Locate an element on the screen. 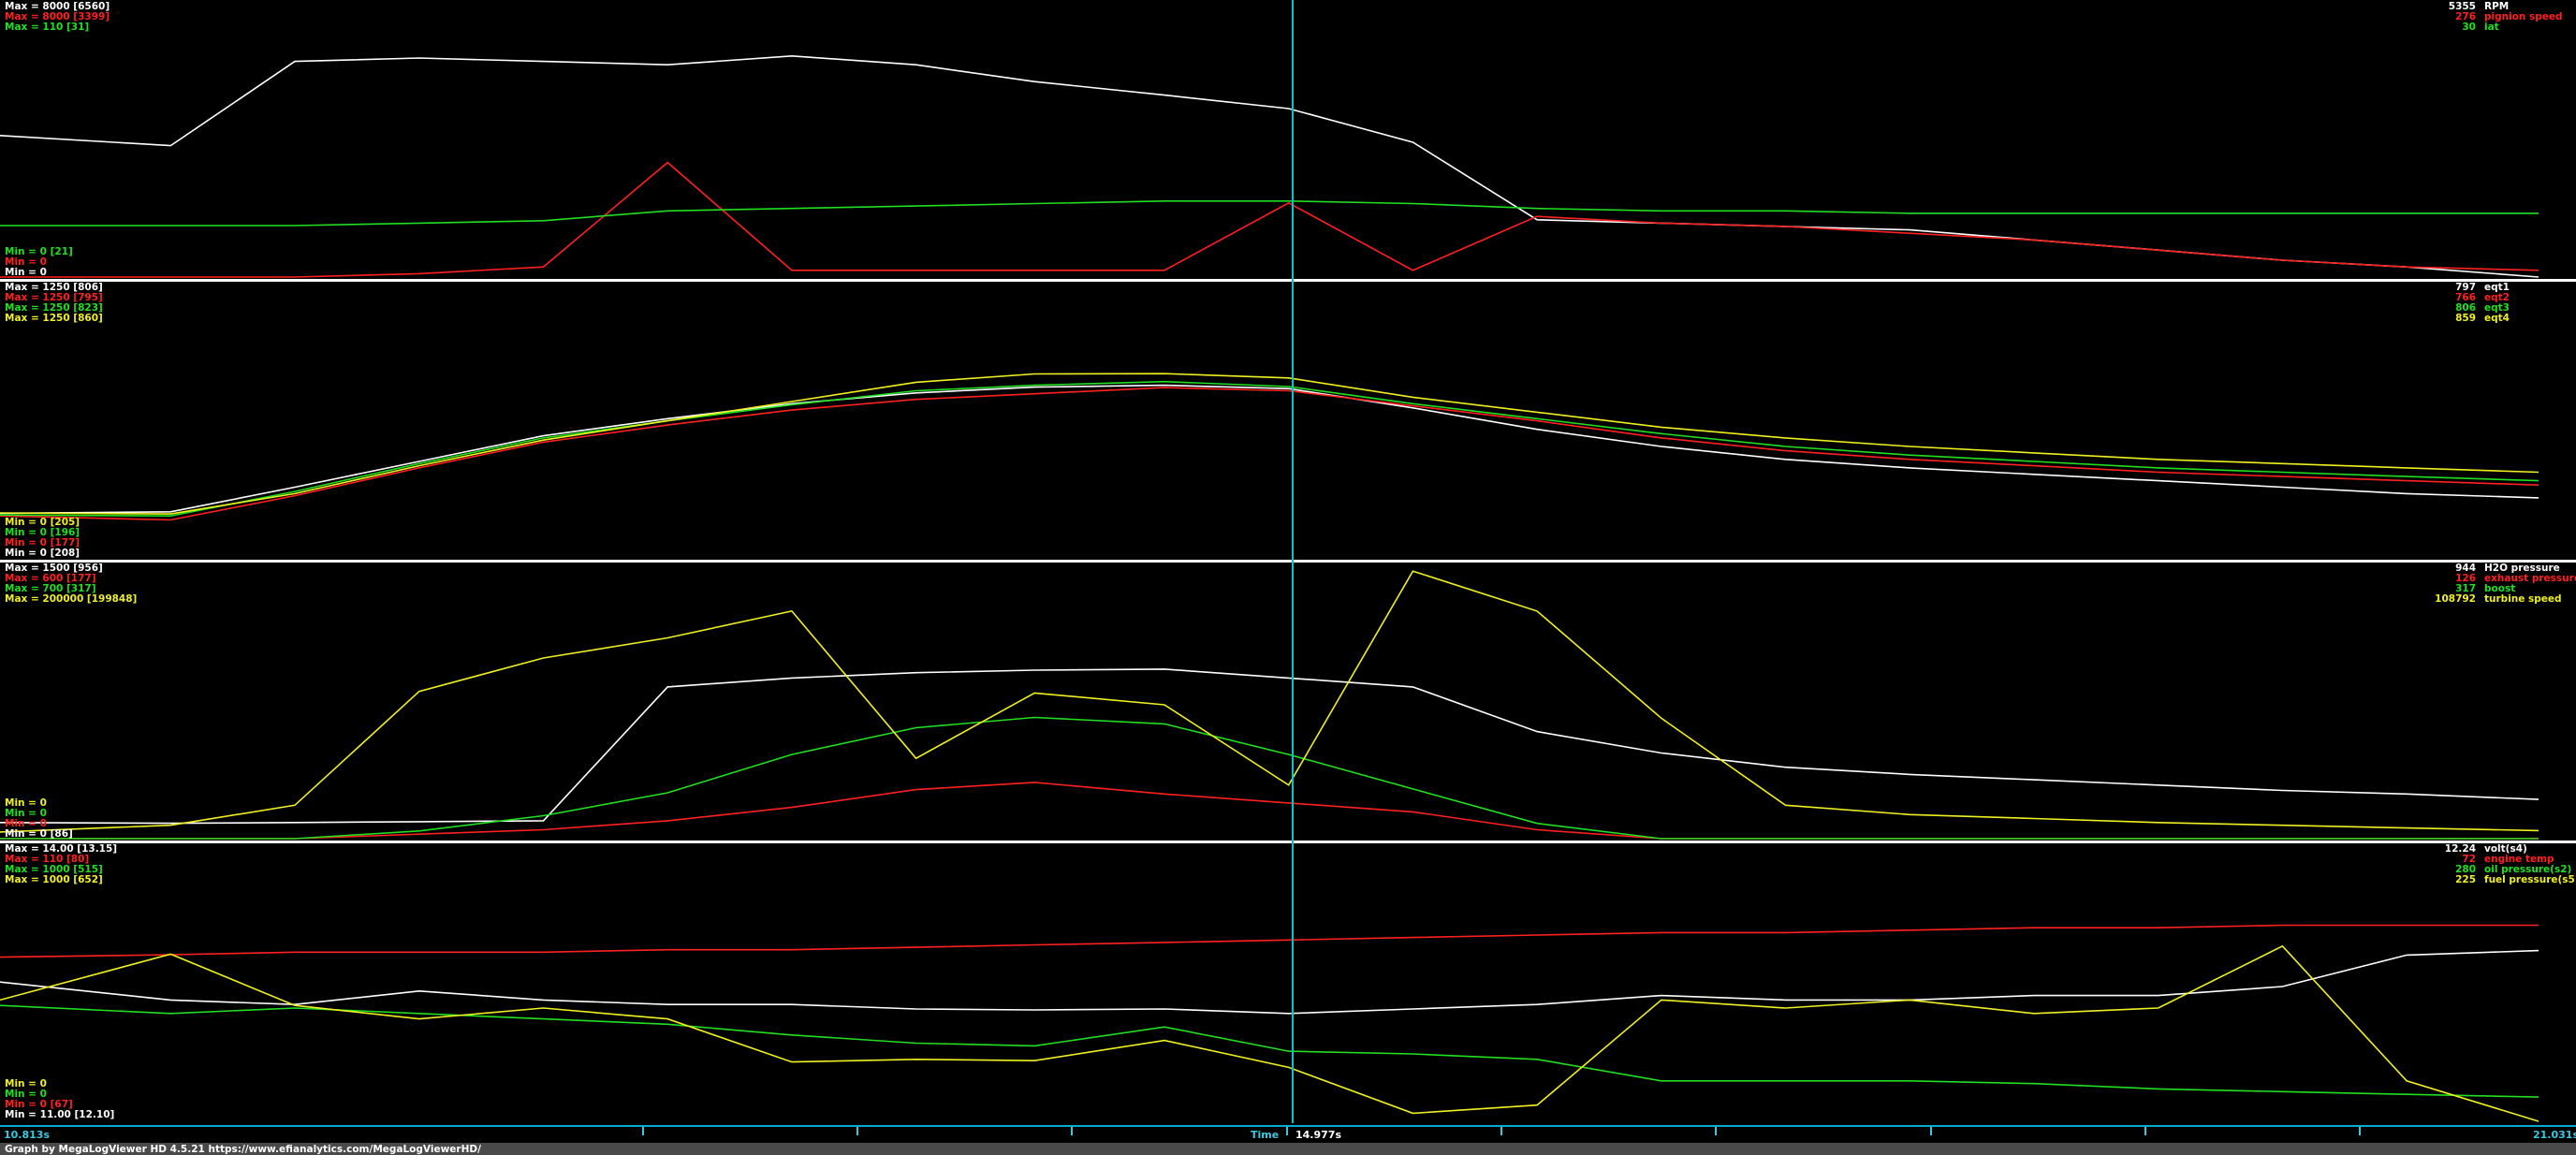  series-line-oil-pressure-s2- is located at coordinates (1269, 1051).